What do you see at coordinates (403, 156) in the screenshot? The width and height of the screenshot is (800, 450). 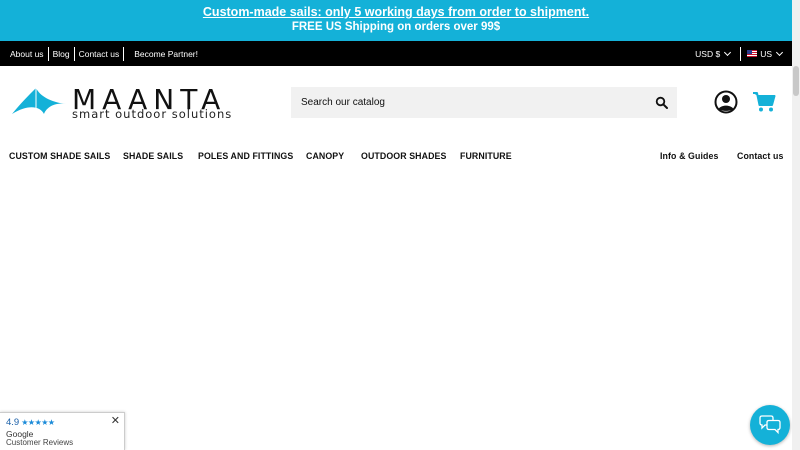 I see `nav-outdoor-shades: OUTDOOR SHADES` at bounding box center [403, 156].